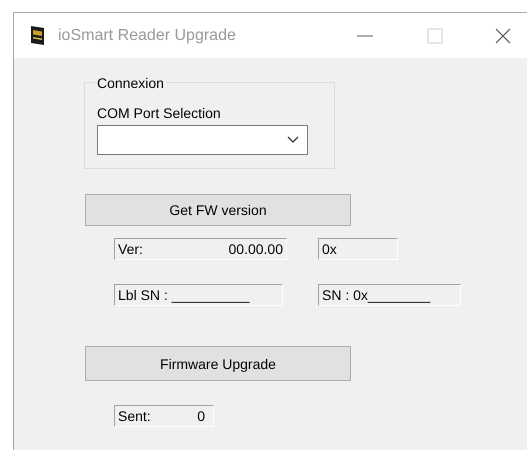  Describe the element at coordinates (134, 416) in the screenshot. I see `sent-label: Sent:` at that location.